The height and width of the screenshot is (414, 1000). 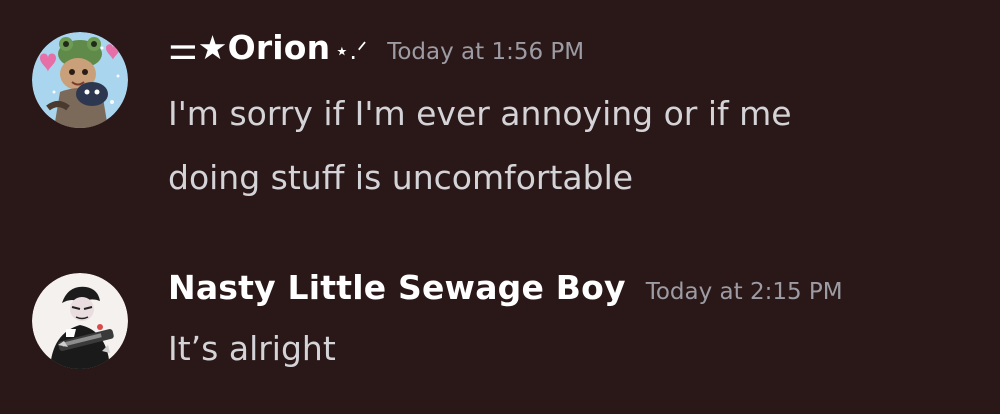 I want to click on timestamp: Today at 2:15 PM, so click(x=744, y=292).